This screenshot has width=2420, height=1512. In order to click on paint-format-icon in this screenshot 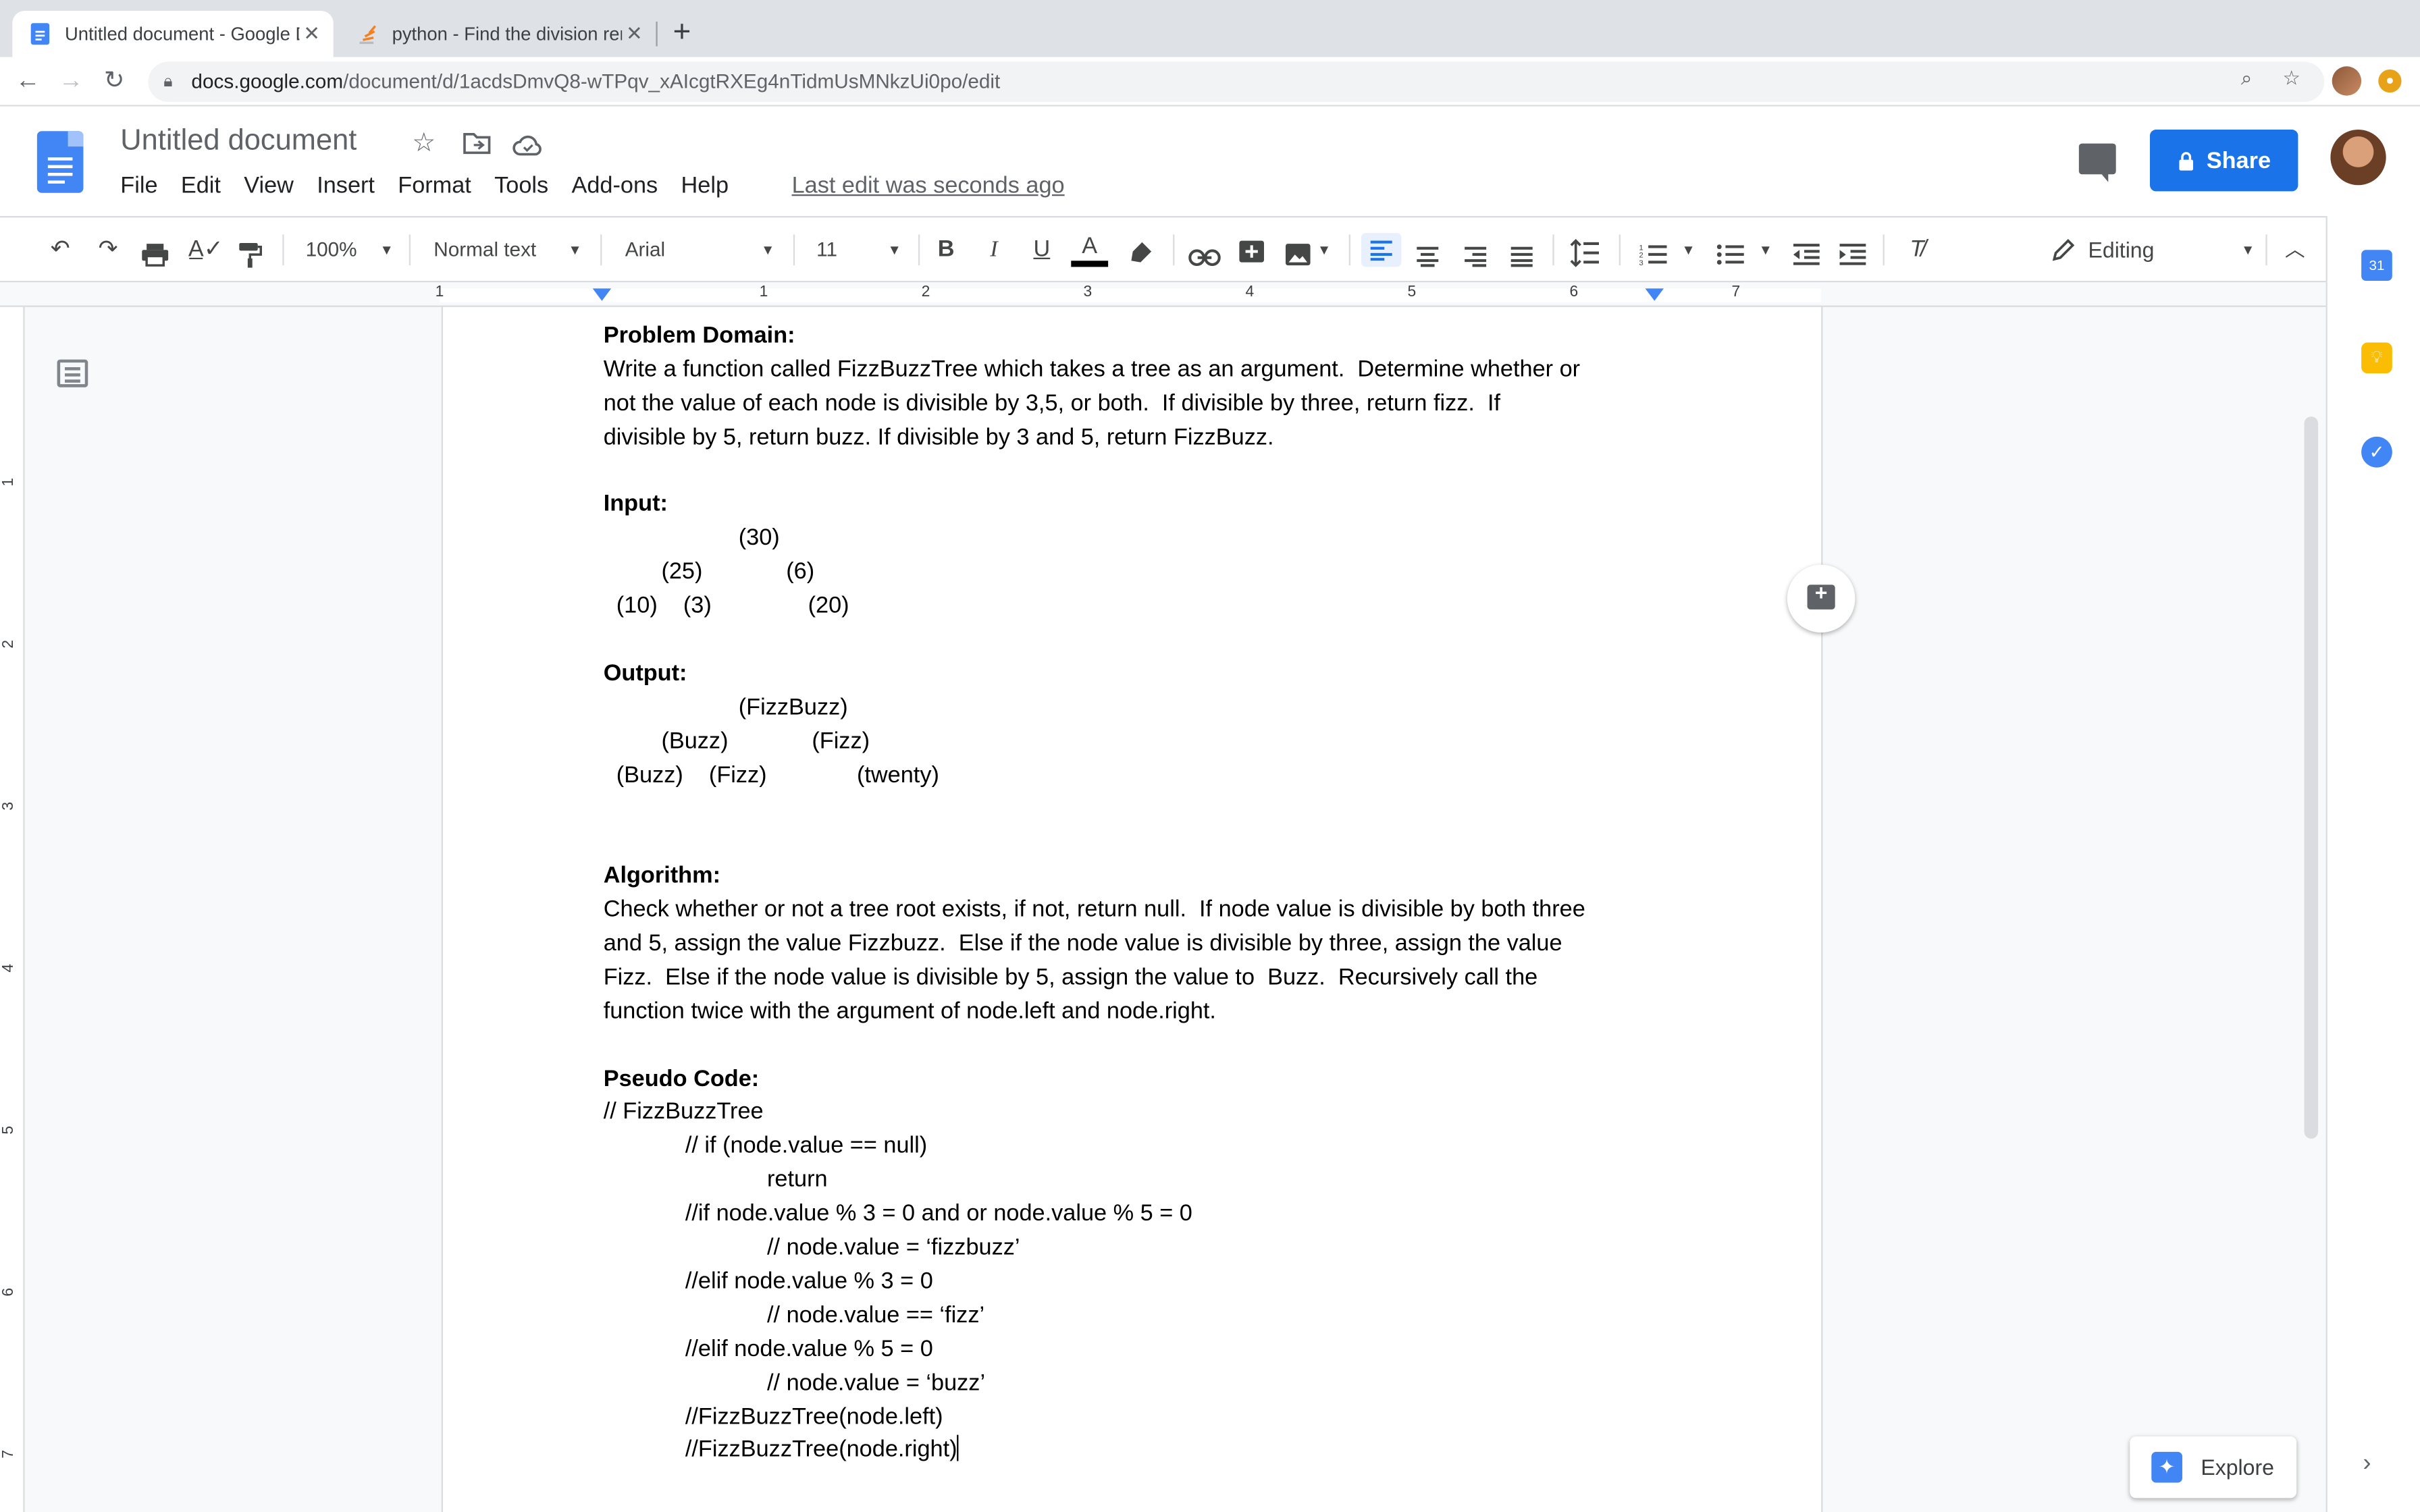, I will do `click(250, 254)`.